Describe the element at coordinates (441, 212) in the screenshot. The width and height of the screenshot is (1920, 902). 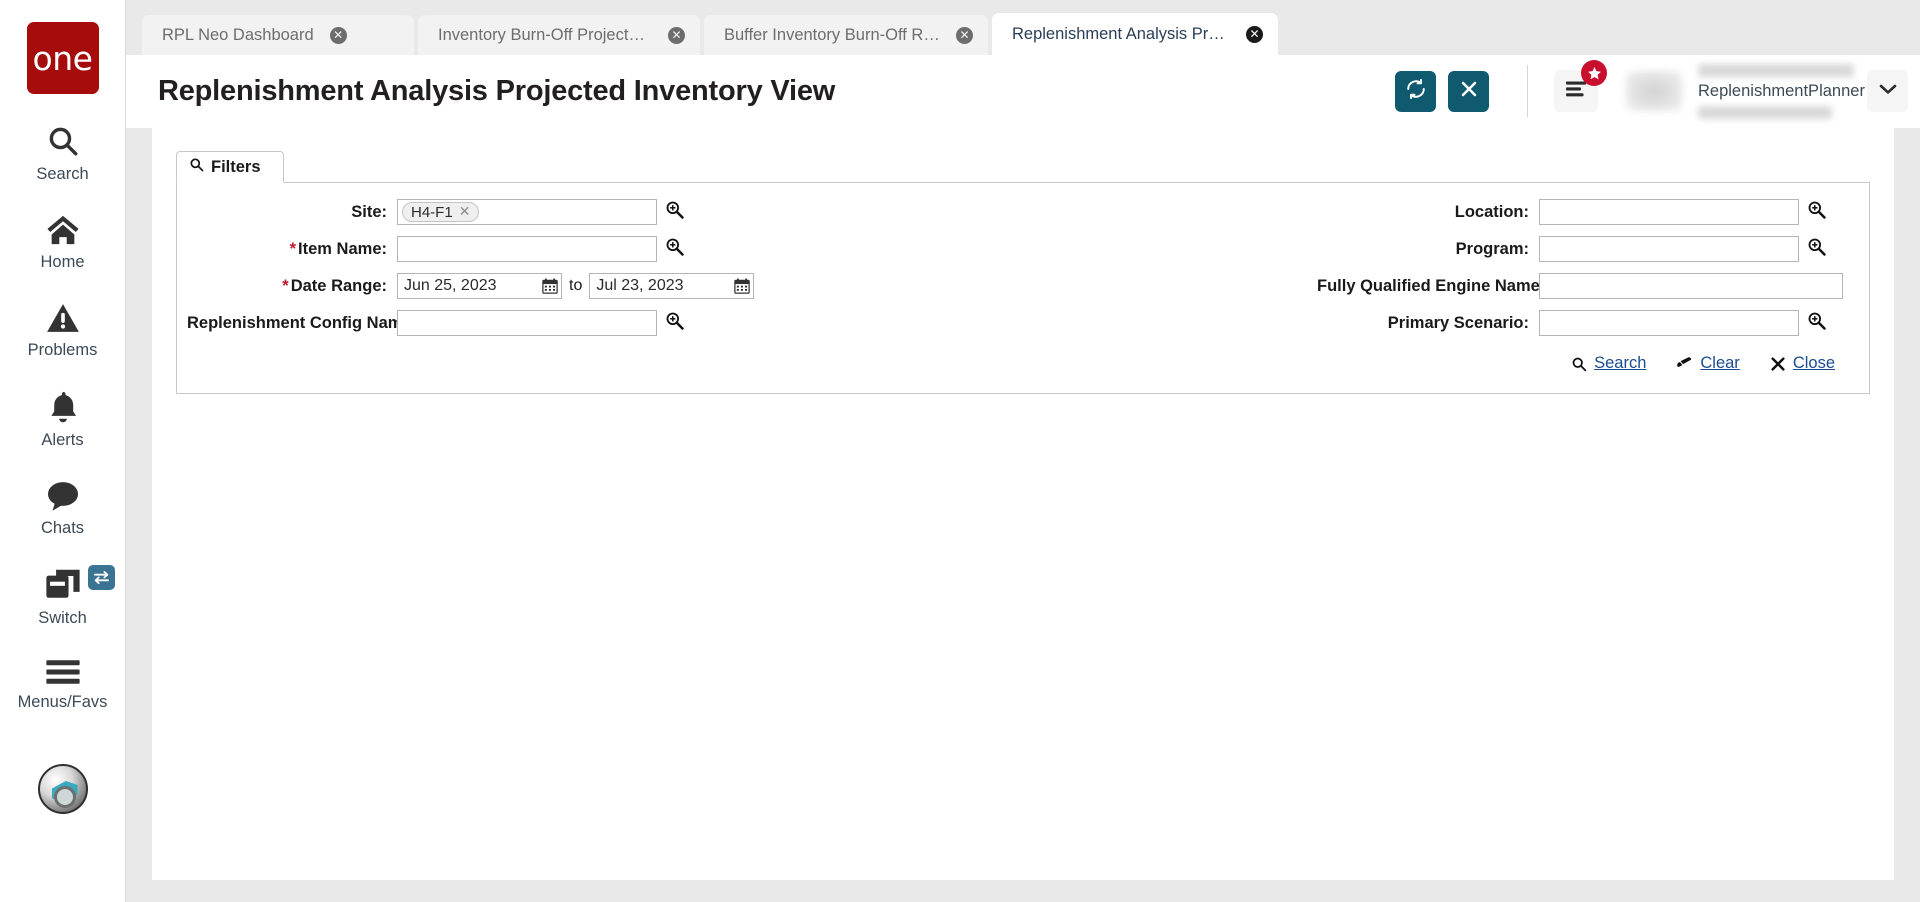
I see `site-chip: H4-F1 ✕` at that location.